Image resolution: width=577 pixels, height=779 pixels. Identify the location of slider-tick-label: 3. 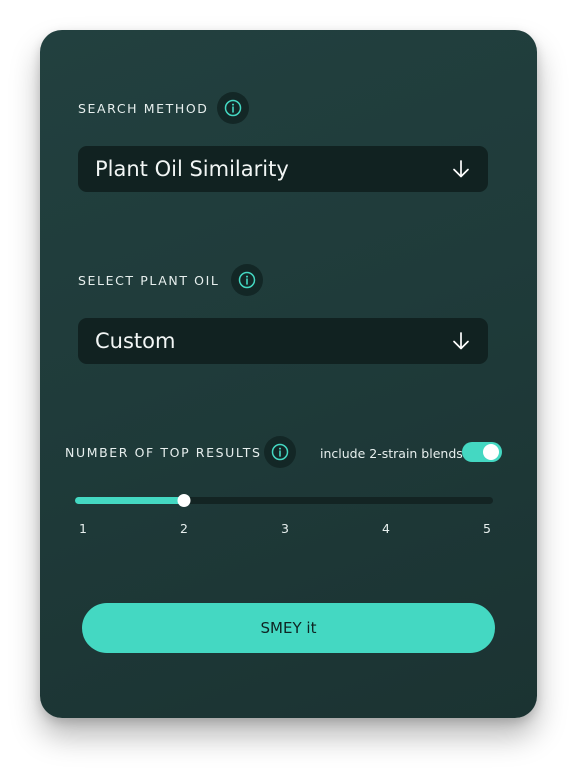
(285, 528).